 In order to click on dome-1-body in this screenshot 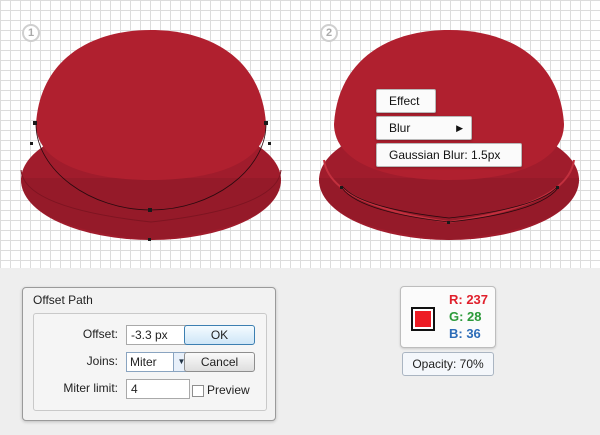, I will do `click(151, 105)`.